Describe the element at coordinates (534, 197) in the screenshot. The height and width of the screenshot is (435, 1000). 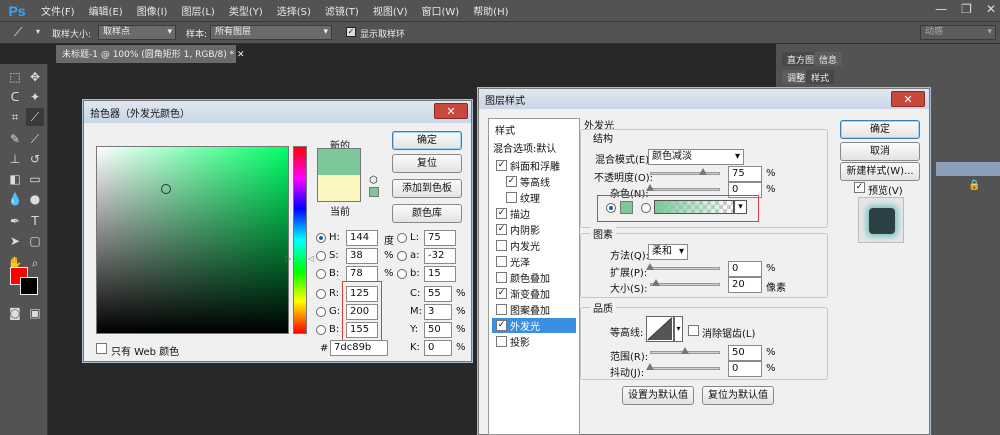
I see `style-item-2: 纹理` at that location.